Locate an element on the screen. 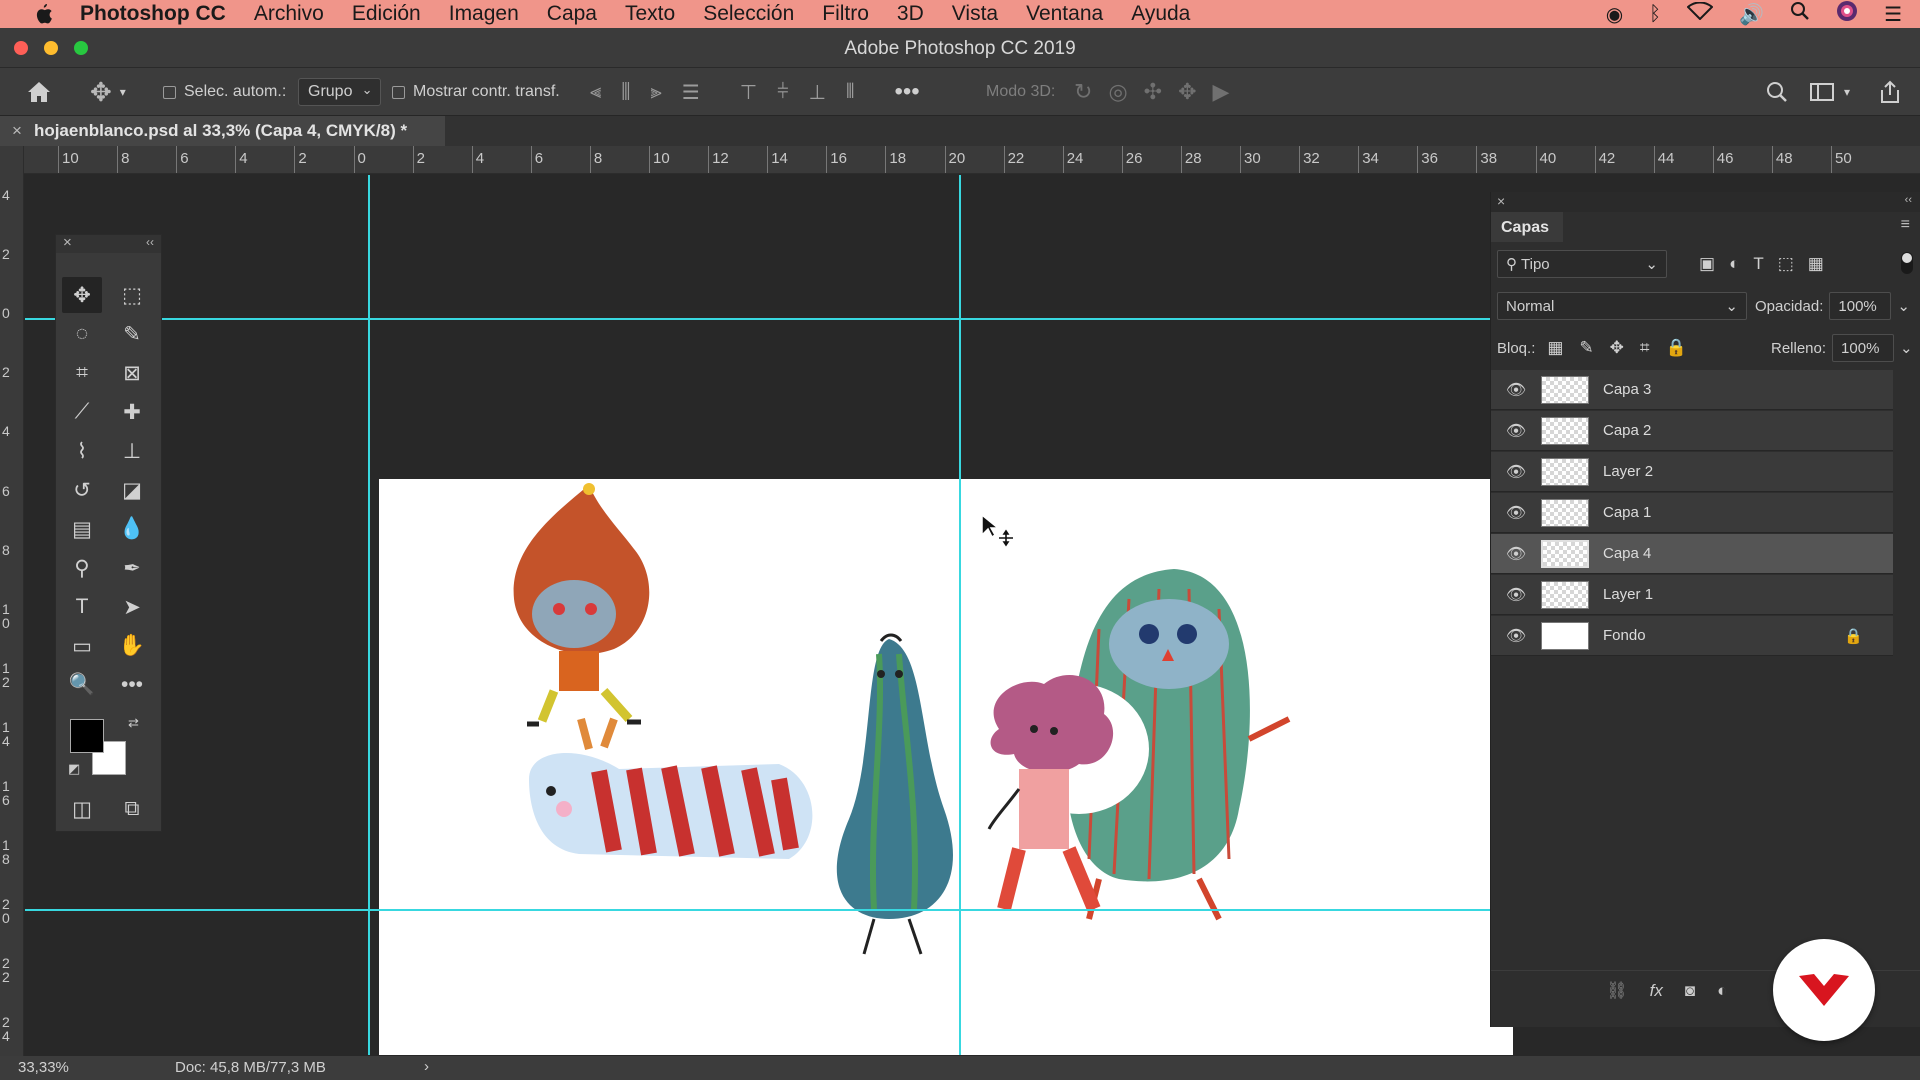 The image size is (1920, 1080). filter-adjustment-icon: ◐ is located at coordinates (1734, 264).